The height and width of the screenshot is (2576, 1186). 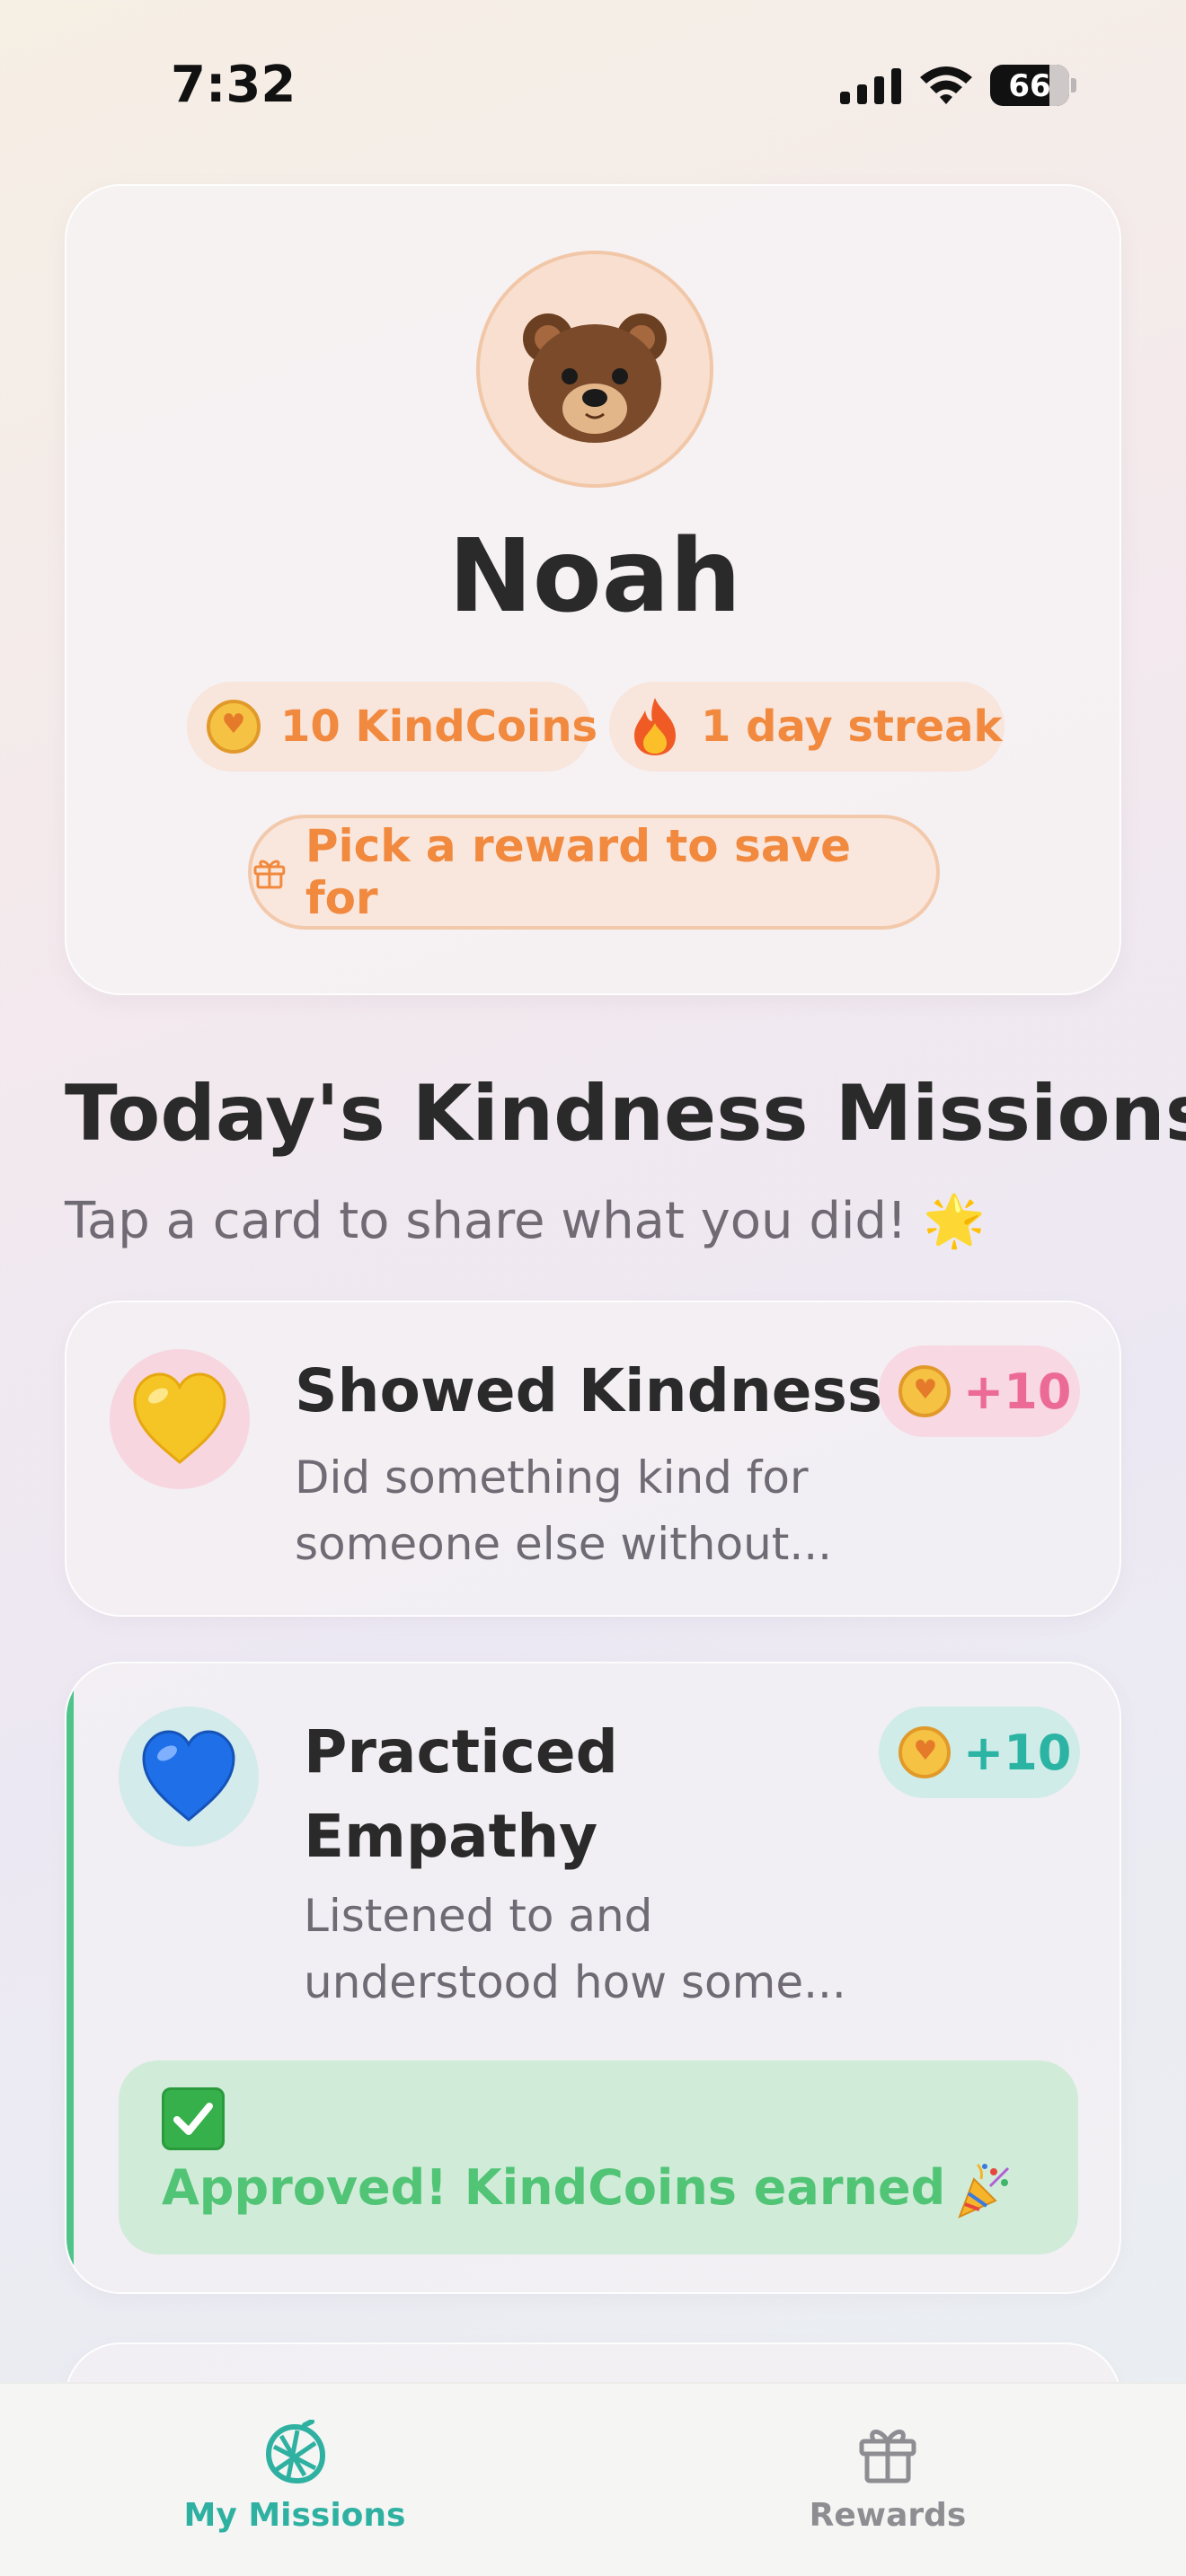 I want to click on approved-accent-bar, so click(x=70, y=1977).